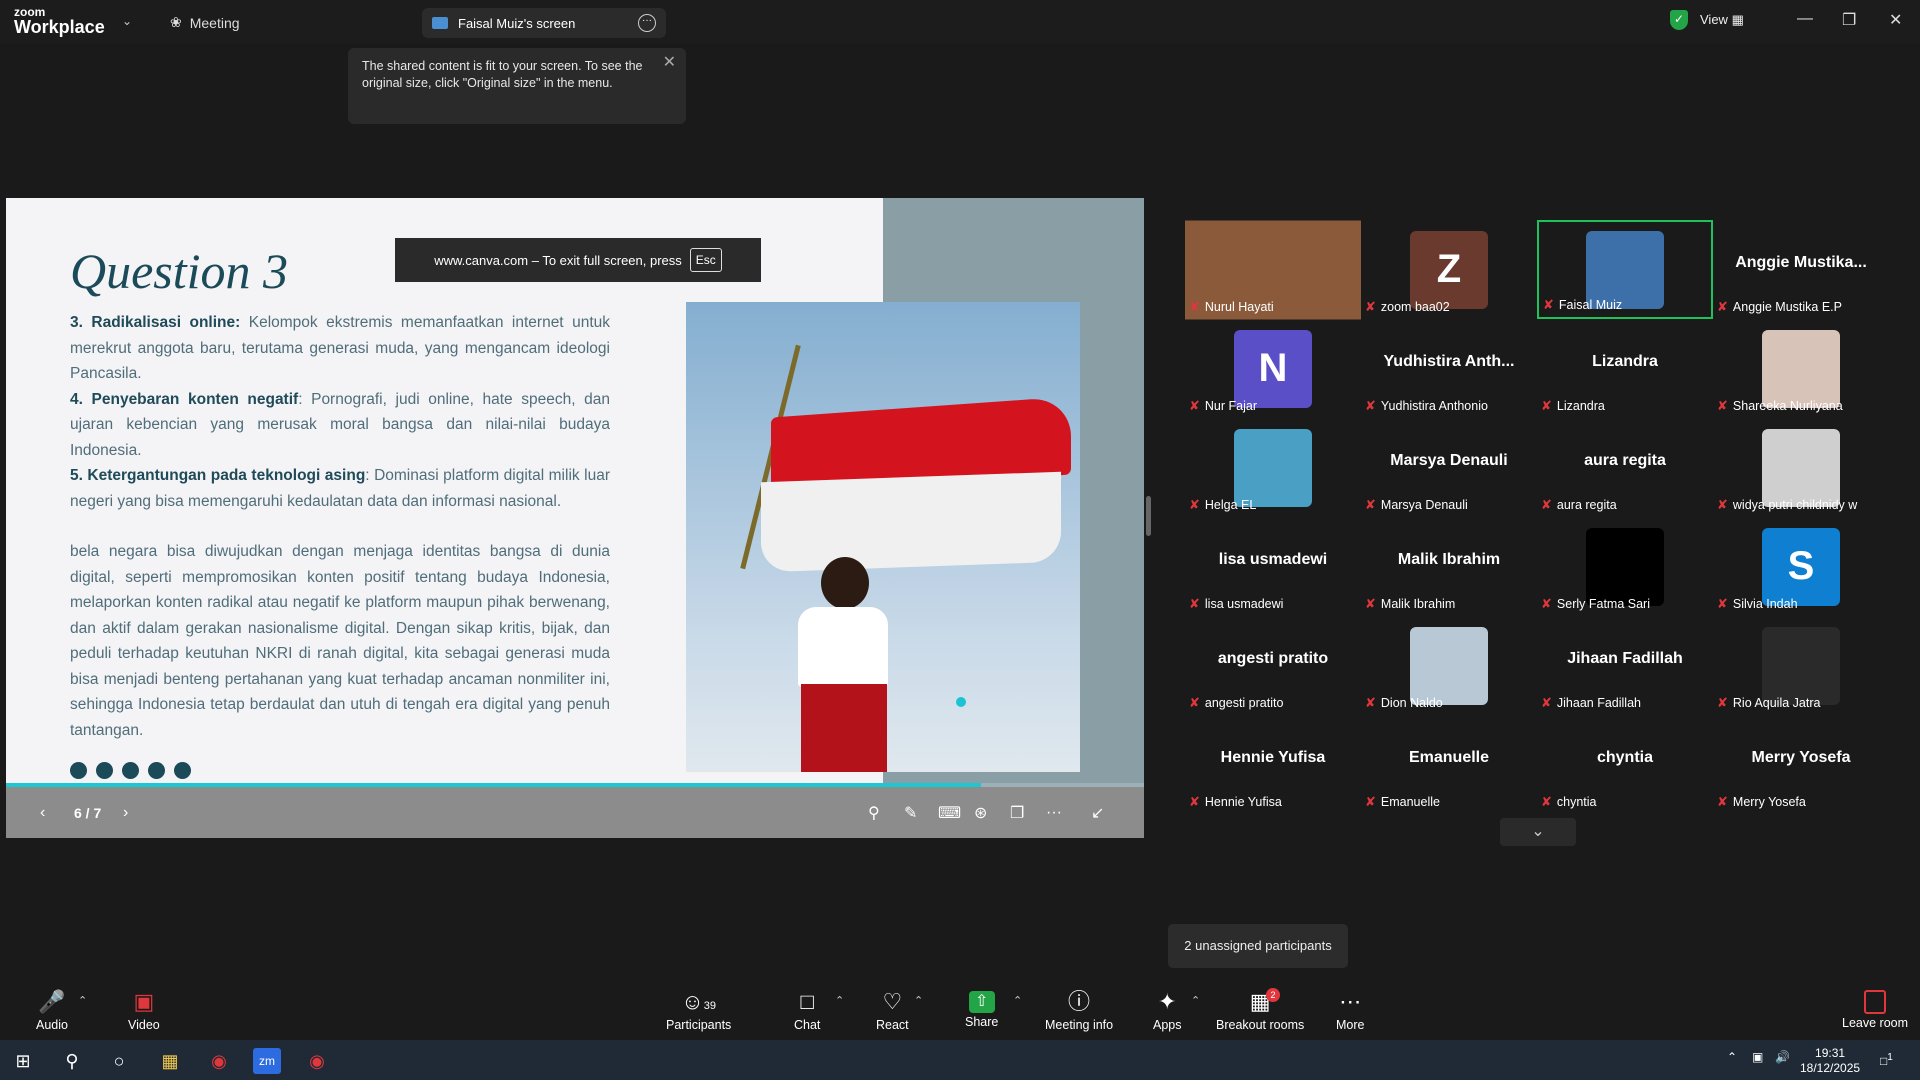  I want to click on participant-tile: ✘ Shareeka Nurliyana, so click(1801, 368).